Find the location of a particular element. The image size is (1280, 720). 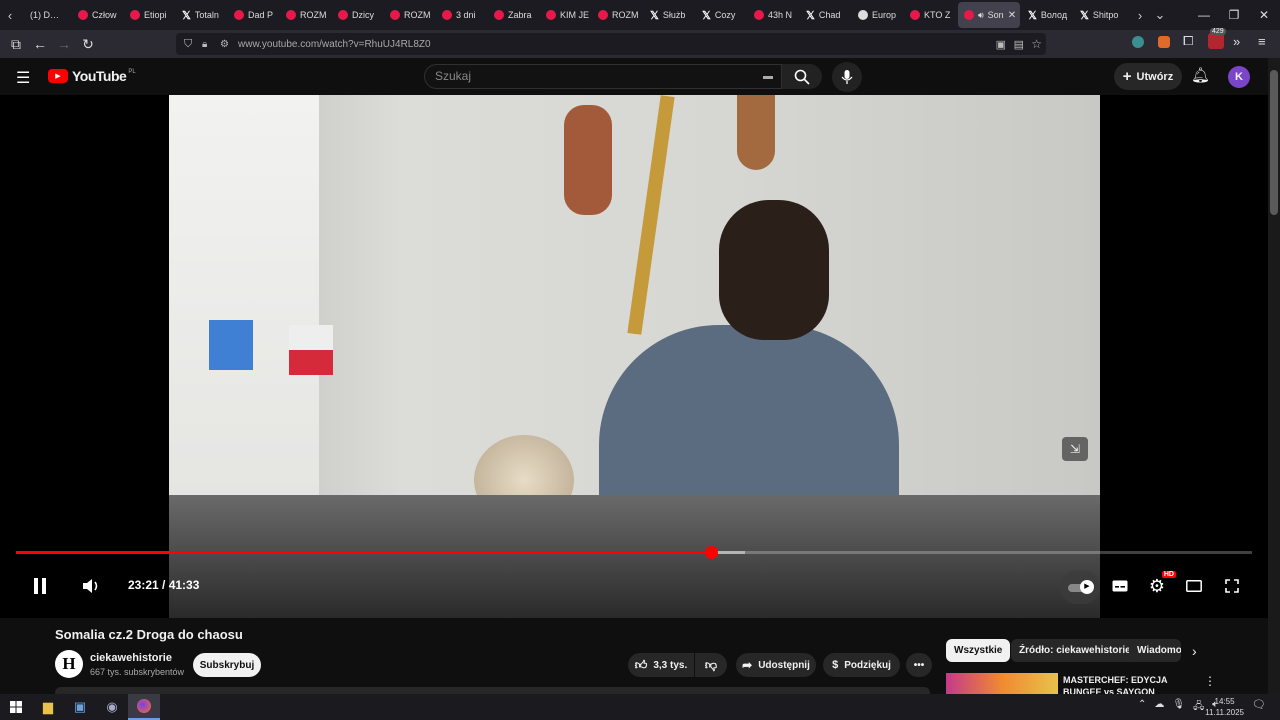

tab-audio-icon: 🔊︎ is located at coordinates (981, 15).